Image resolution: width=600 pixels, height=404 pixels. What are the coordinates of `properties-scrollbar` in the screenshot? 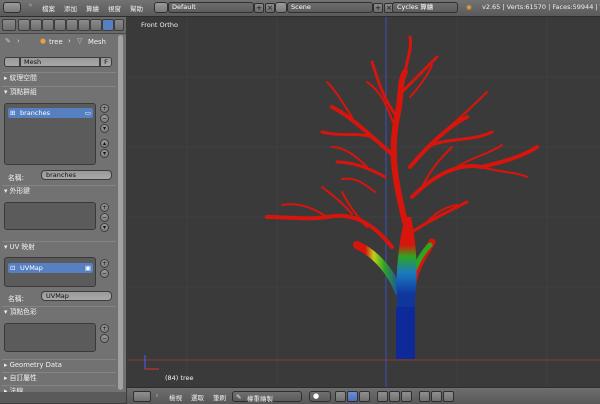 It's located at (120, 212).